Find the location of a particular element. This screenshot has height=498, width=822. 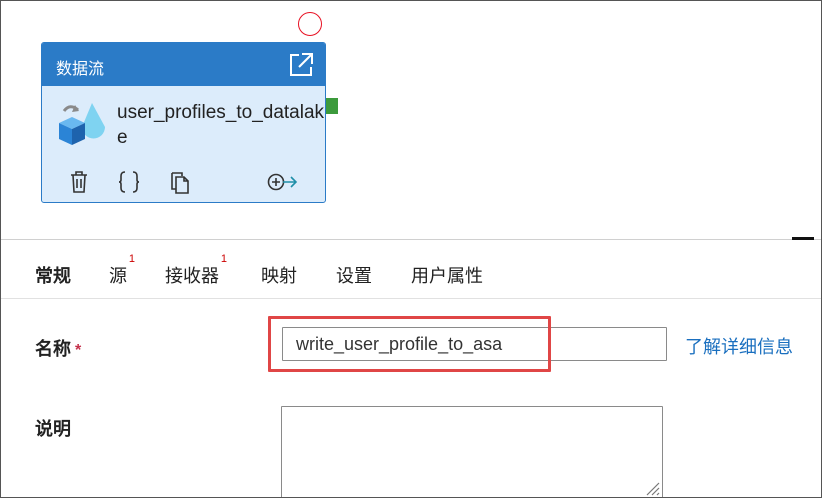

dataflow-icon is located at coordinates (81, 124).